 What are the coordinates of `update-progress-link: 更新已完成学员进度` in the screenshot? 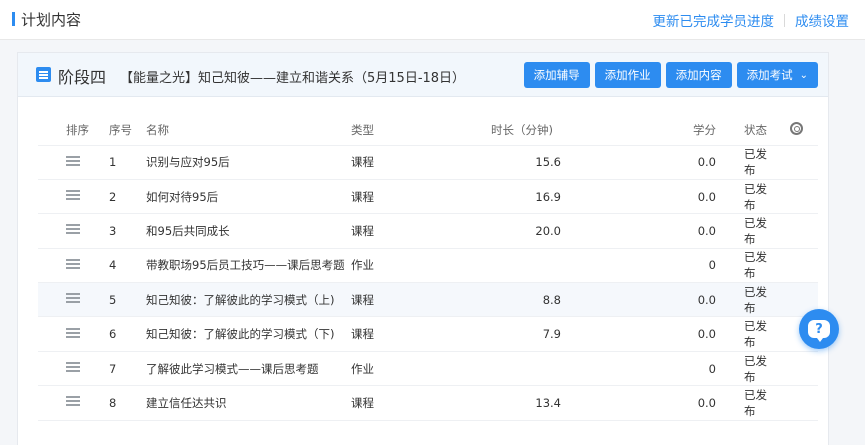 It's located at (714, 20).